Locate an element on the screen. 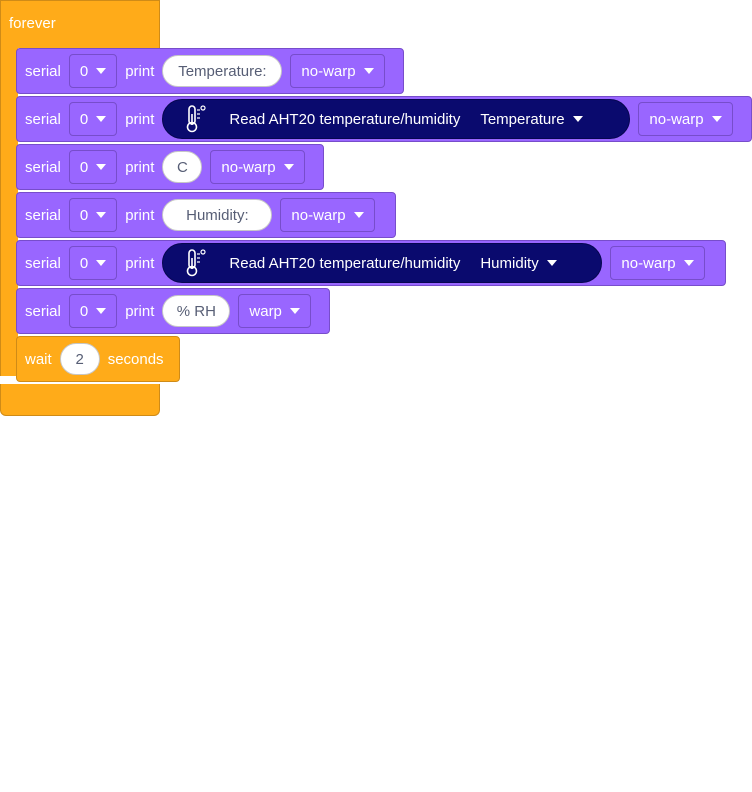 This screenshot has height=792, width=752. wait-unit: seconds is located at coordinates (135, 359).